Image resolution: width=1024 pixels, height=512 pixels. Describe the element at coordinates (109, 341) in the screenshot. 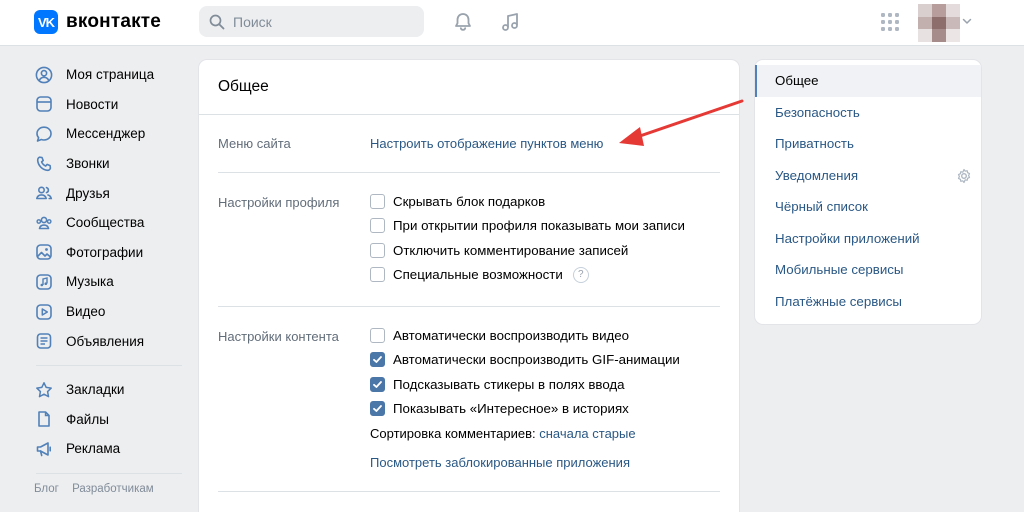

I see `sidebar-item-ads: Объявления` at that location.